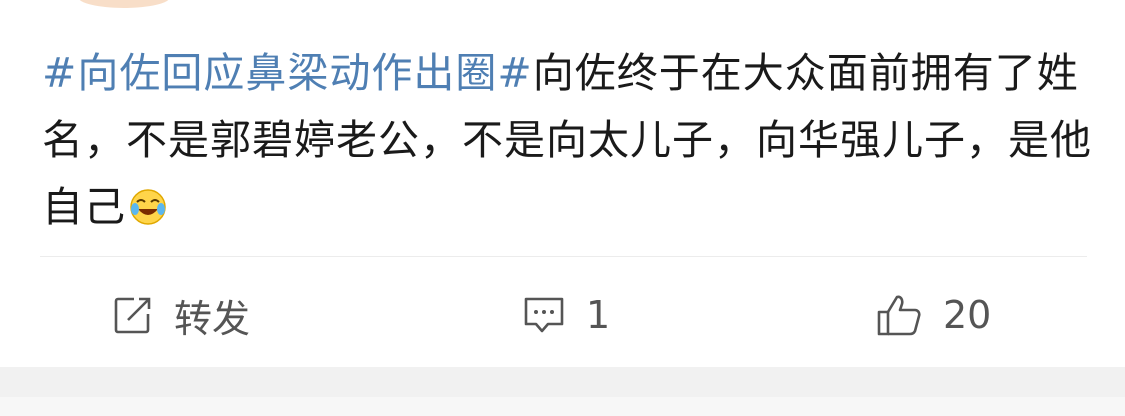 This screenshot has height=416, width=1125. What do you see at coordinates (562, 382) in the screenshot?
I see `section-separator` at bounding box center [562, 382].